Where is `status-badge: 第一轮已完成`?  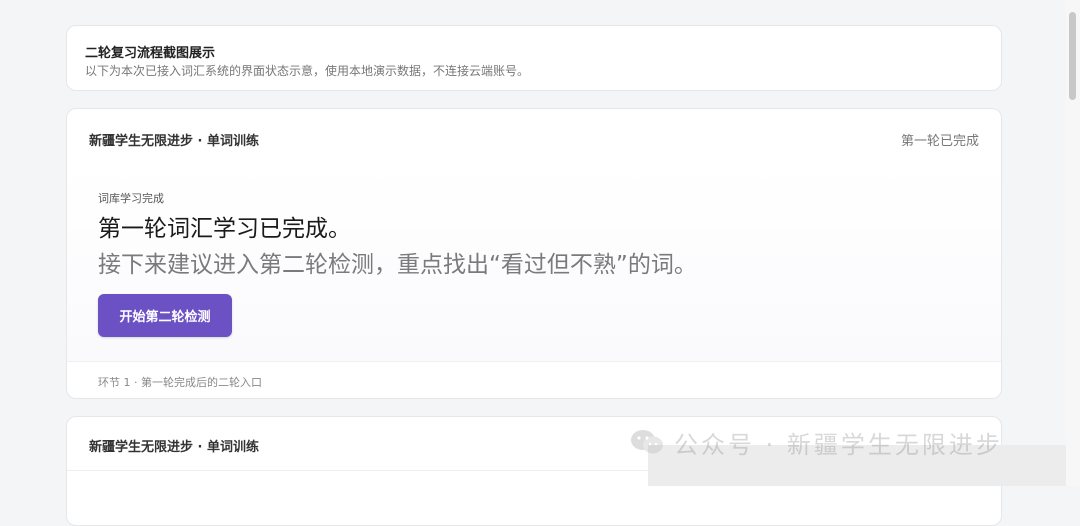 status-badge: 第一轮已完成 is located at coordinates (939, 141).